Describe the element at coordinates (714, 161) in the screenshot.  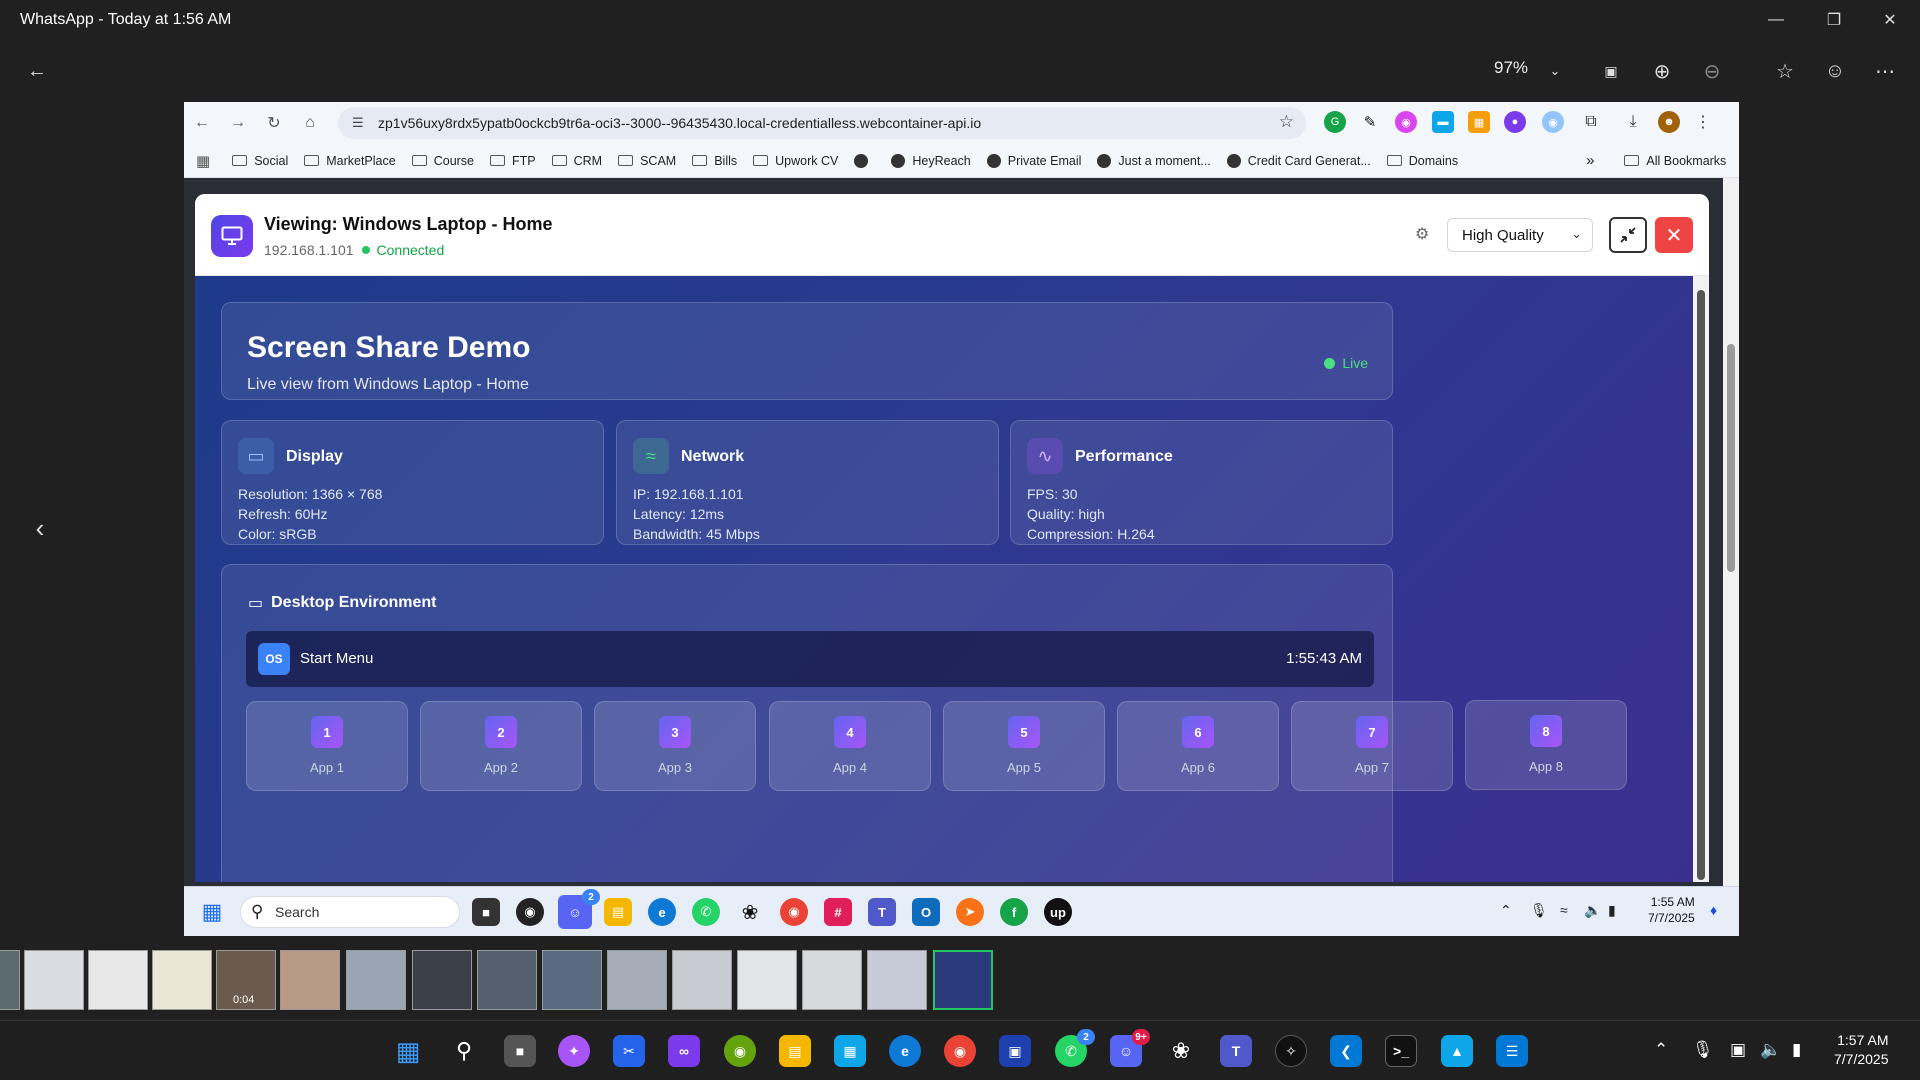
I see `bookmark-folder: Bills` at that location.